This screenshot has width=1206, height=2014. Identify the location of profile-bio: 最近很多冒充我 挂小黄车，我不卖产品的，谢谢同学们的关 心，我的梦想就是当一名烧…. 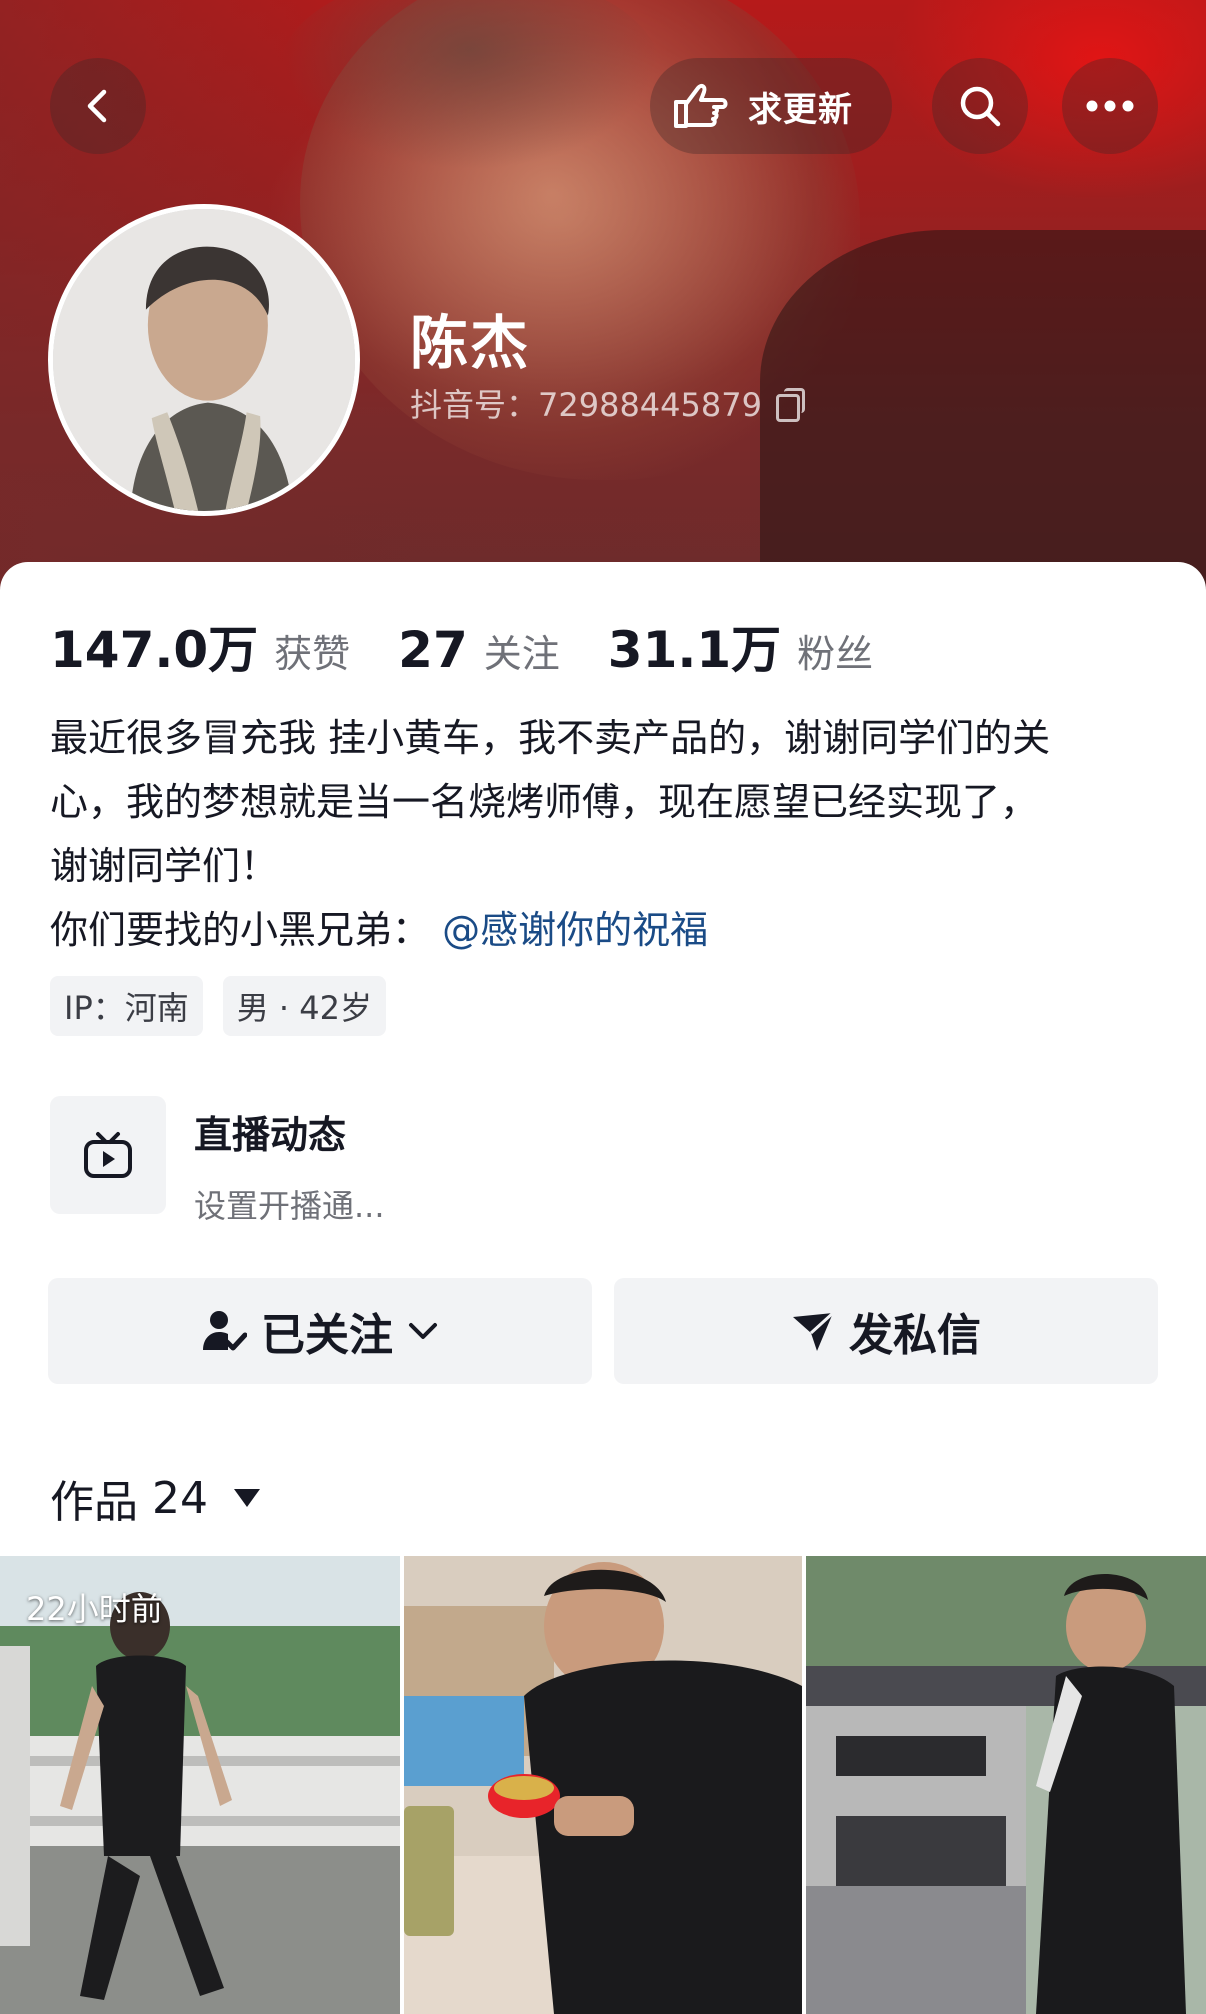
(605, 834).